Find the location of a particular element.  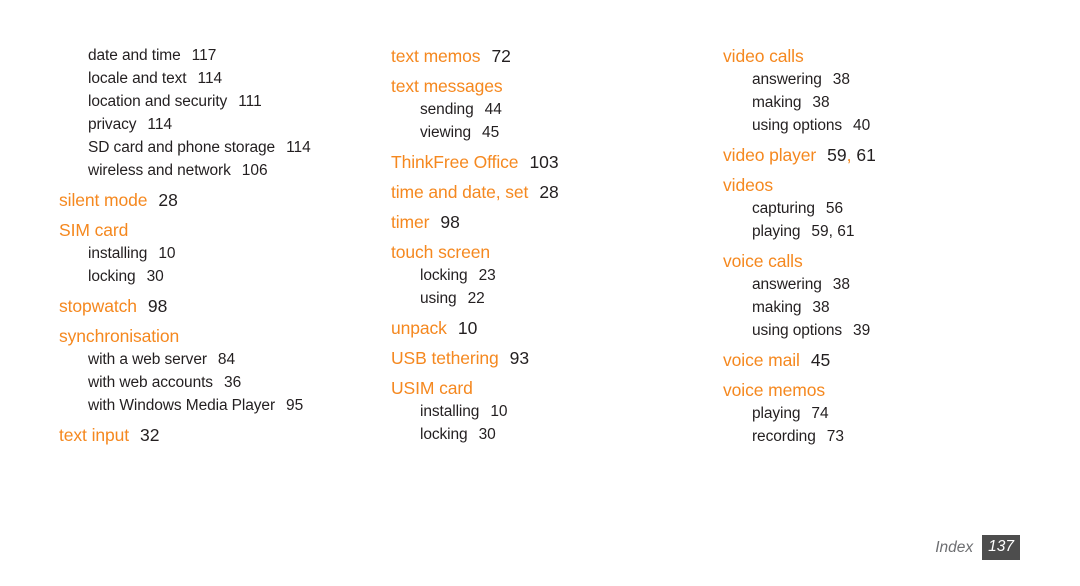

index-heading-label: synchronisation is located at coordinates (119, 336).